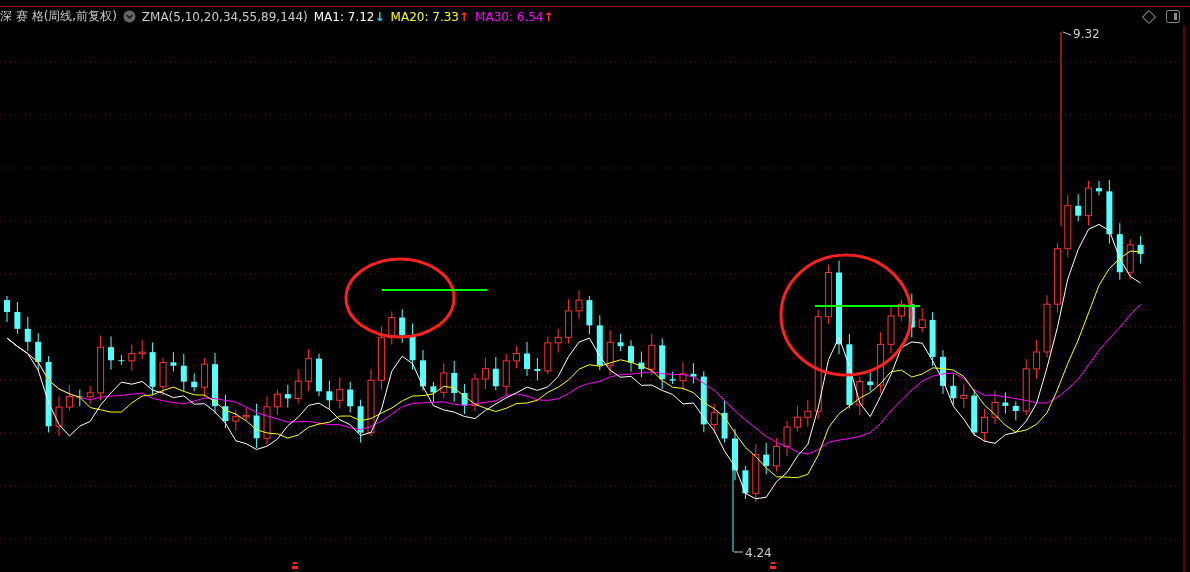 This screenshot has width=1190, height=572. I want to click on moving-average-value: MA1: 7.12, so click(344, 16).